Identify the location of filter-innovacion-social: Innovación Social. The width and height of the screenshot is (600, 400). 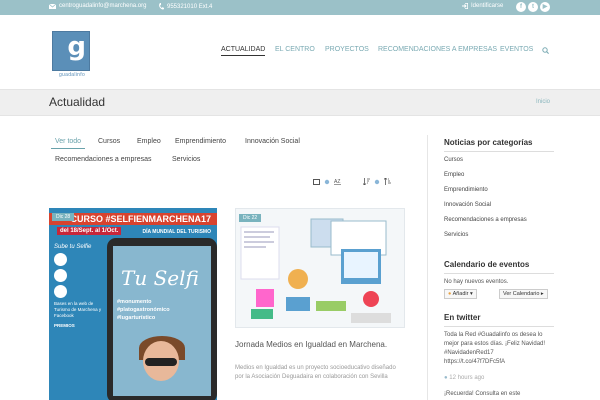
(272, 141).